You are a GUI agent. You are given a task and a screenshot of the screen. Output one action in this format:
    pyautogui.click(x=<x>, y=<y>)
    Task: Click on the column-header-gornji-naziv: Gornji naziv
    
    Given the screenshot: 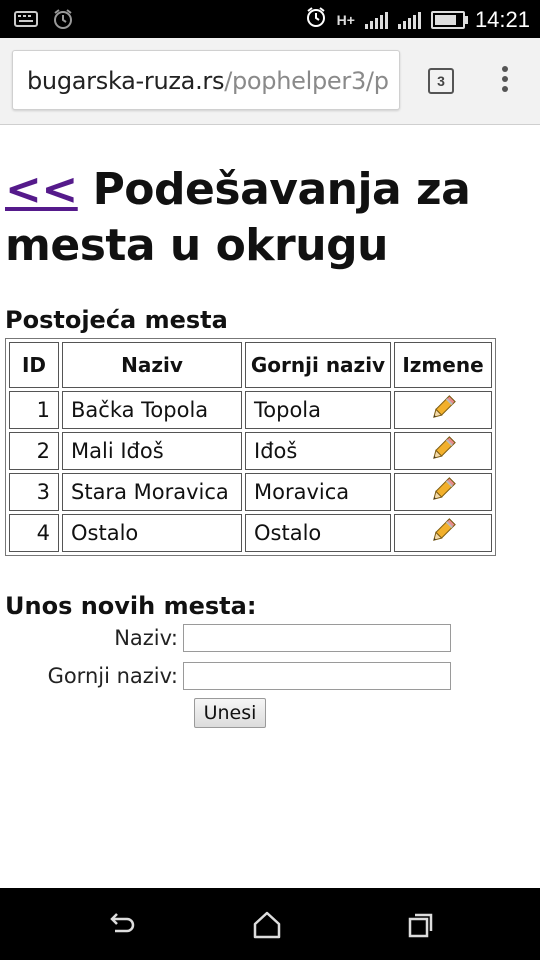 What is the action you would take?
    pyautogui.click(x=318, y=365)
    